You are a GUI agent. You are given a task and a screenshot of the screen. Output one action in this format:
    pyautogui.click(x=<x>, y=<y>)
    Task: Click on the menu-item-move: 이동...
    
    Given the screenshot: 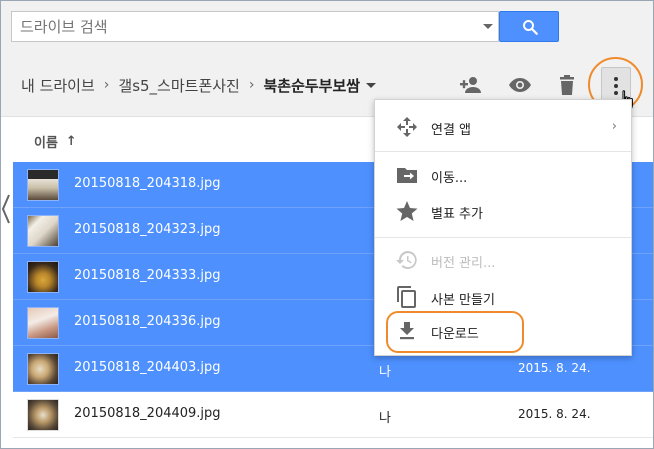 What is the action you would take?
    pyautogui.click(x=503, y=175)
    